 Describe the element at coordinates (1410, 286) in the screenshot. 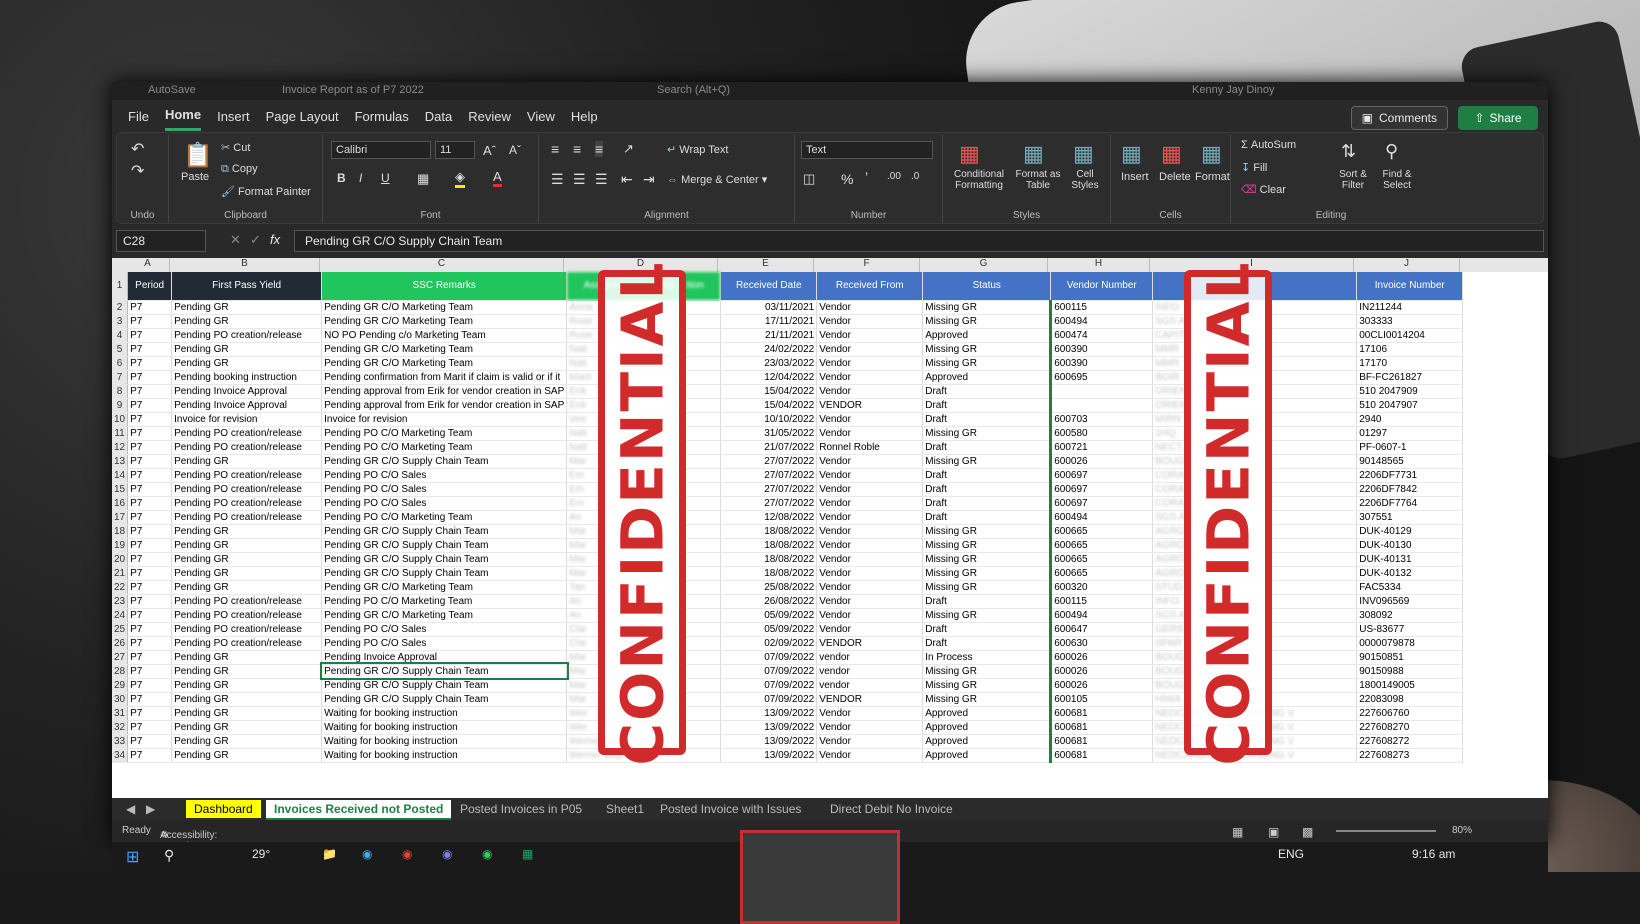

I see `header-invoice-number: Invoice Number` at that location.